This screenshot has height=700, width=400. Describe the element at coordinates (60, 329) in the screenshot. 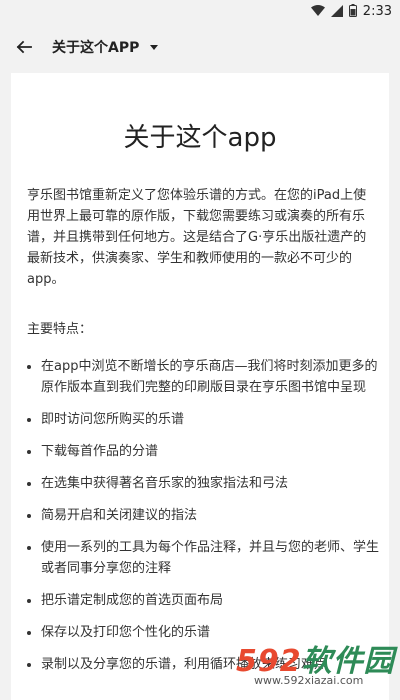

I see `features-heading: 主要特点：` at that location.